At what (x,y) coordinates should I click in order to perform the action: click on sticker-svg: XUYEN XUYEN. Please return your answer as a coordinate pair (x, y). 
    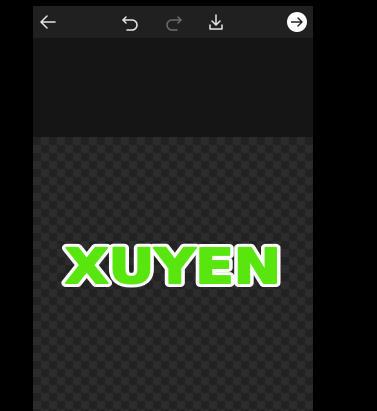
    Looking at the image, I should click on (173, 266).